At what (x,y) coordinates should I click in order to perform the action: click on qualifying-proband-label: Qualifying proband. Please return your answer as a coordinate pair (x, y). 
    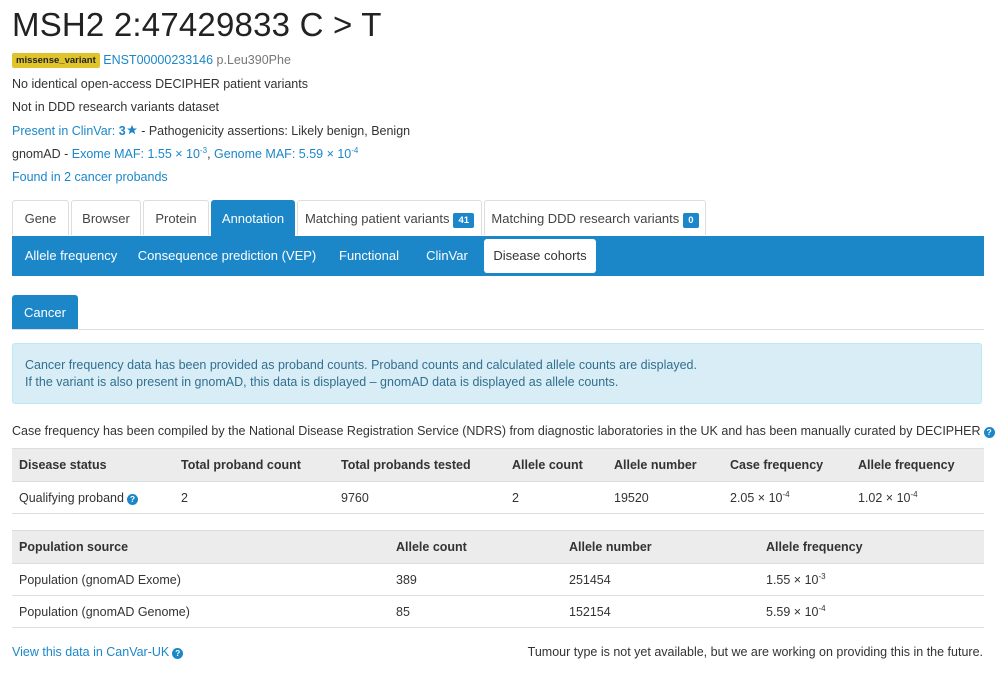
    Looking at the image, I should click on (71, 497).